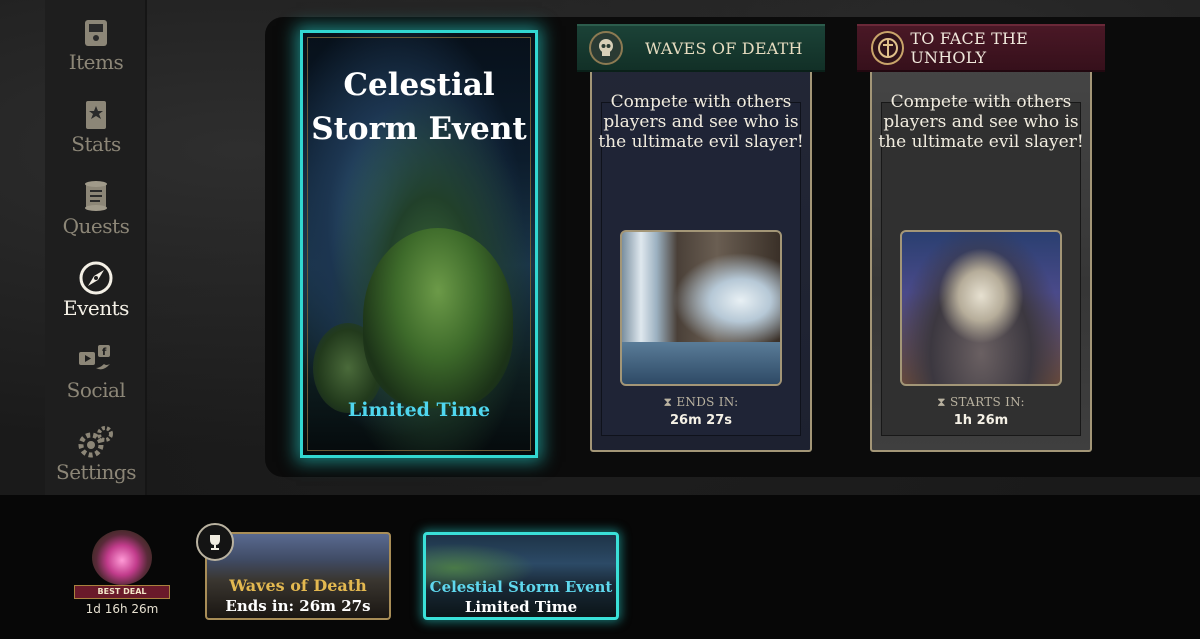 This screenshot has width=1200, height=639. Describe the element at coordinates (96, 32) in the screenshot. I see `items-icon` at that location.